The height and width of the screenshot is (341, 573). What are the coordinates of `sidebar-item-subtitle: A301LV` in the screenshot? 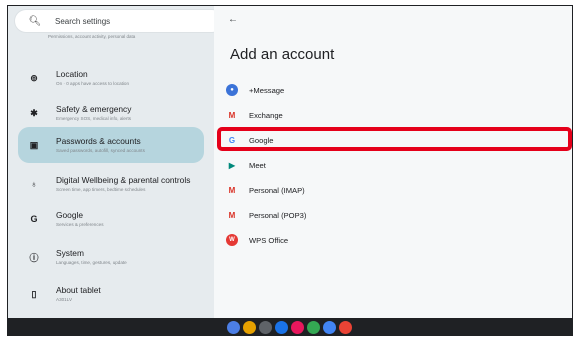 It's located at (64, 299).